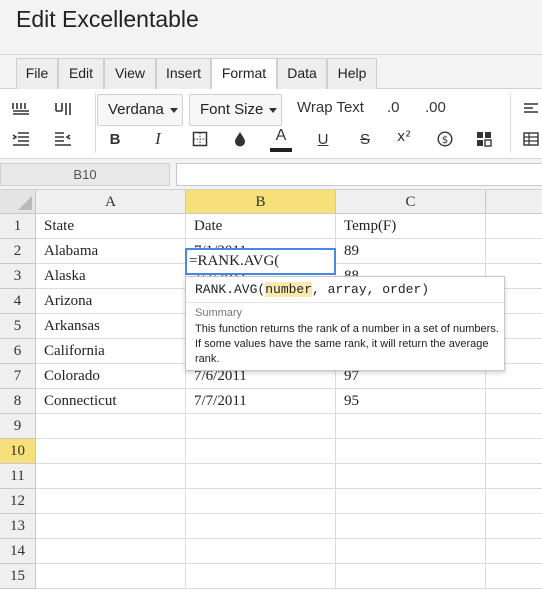 The width and height of the screenshot is (542, 594). Describe the element at coordinates (393, 107) in the screenshot. I see `decrease-decimal-button: .0` at that location.